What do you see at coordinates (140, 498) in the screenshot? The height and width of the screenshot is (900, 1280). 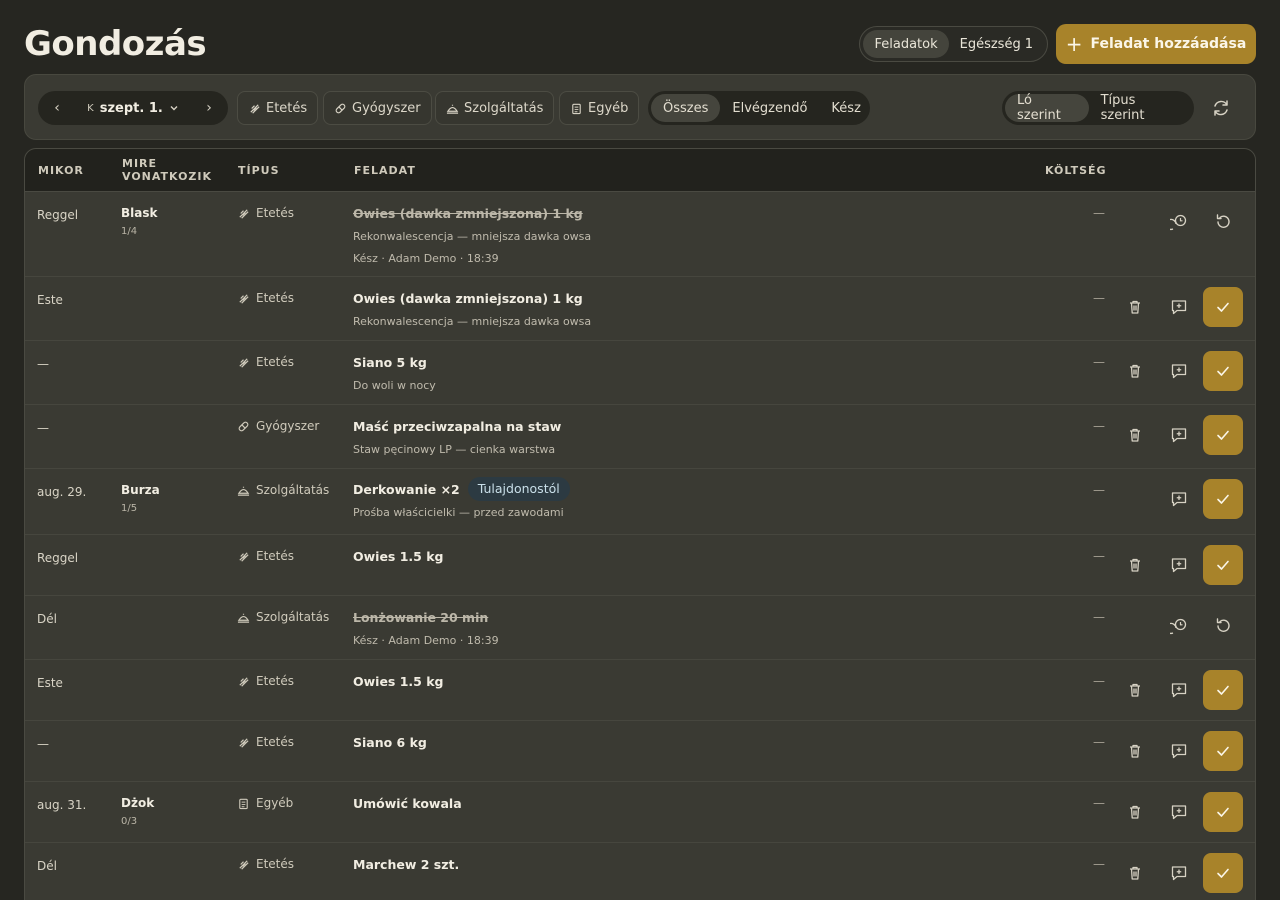 I see `row-horse: Burza 1/5` at bounding box center [140, 498].